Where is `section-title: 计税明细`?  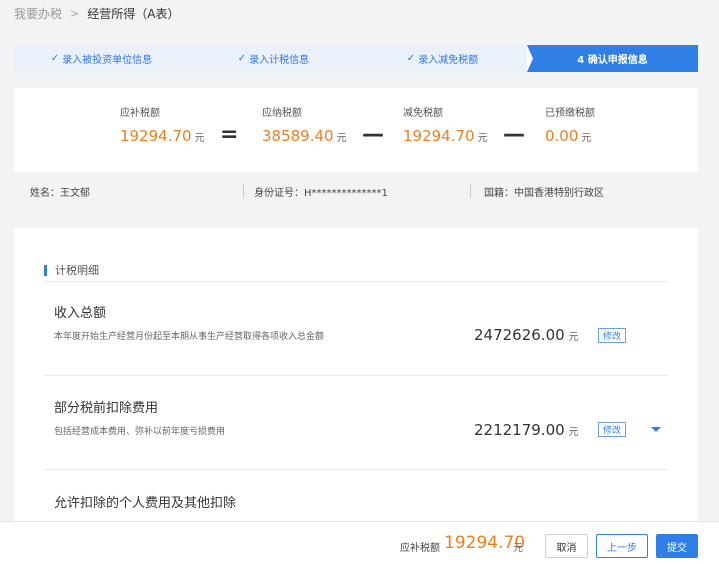 section-title: 计税明细 is located at coordinates (71, 270).